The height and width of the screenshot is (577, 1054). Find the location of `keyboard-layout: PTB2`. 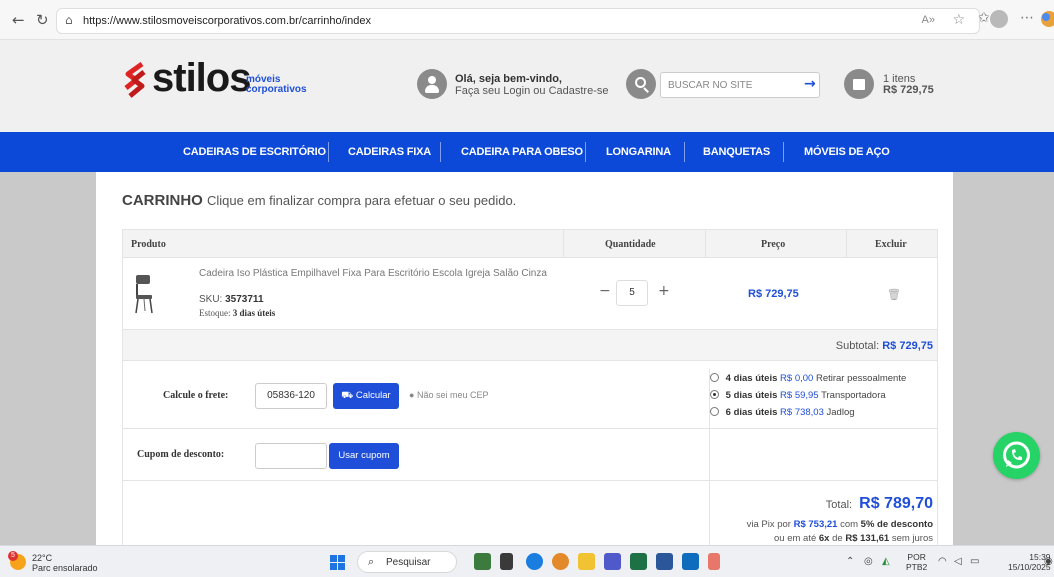

keyboard-layout: PTB2 is located at coordinates (917, 567).